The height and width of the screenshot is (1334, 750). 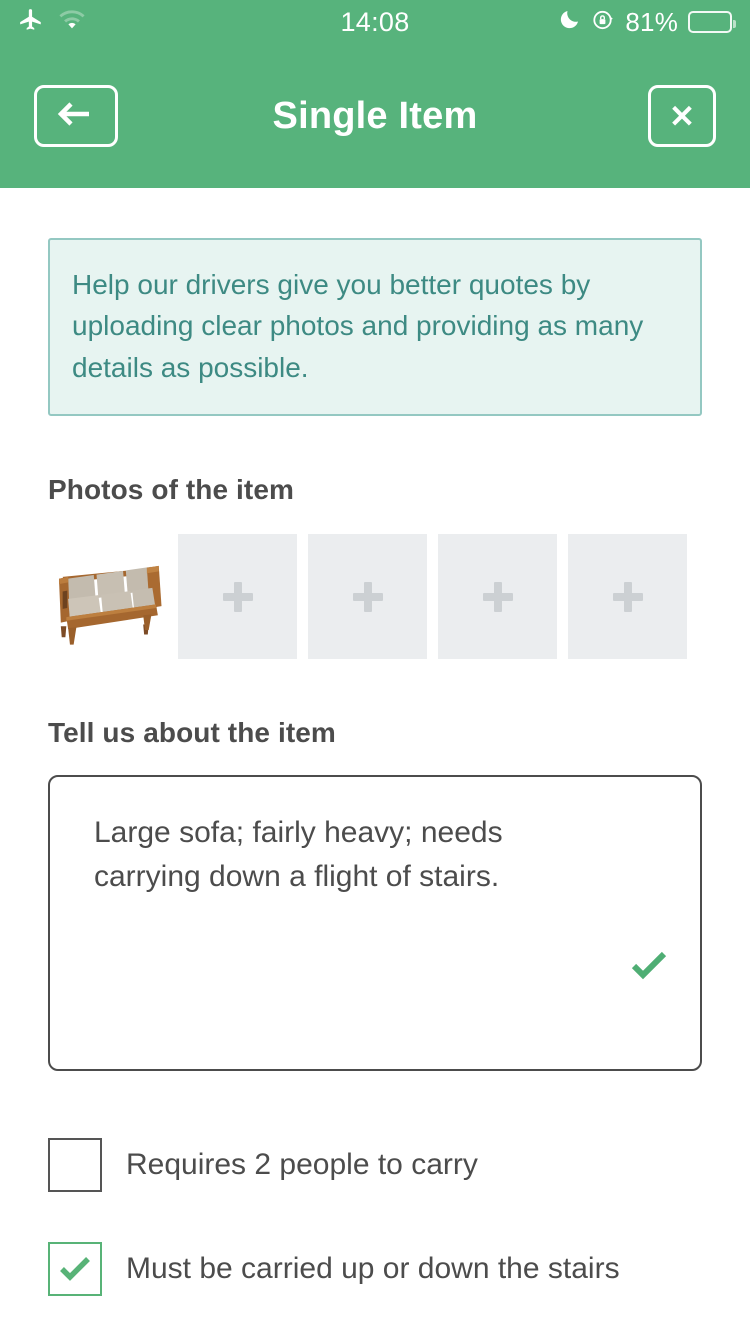 What do you see at coordinates (302, 1165) in the screenshot?
I see `option-label: Requires 2 people to carry` at bounding box center [302, 1165].